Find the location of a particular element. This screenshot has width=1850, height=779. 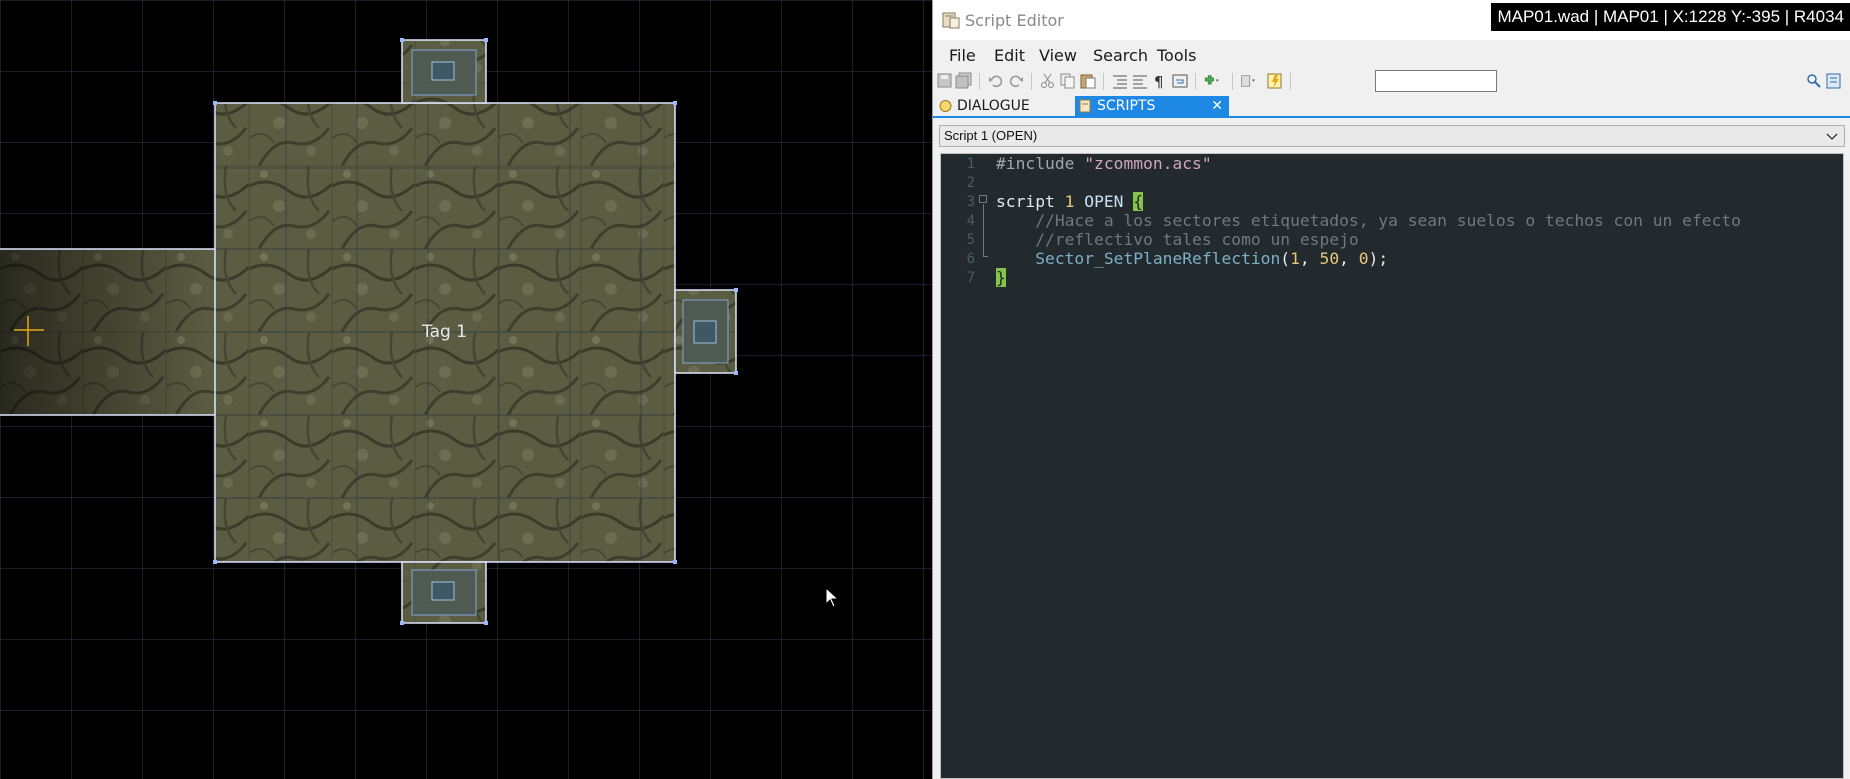

code-line-5: //reflectivo tales como un espejo is located at coordinates (1177, 239).